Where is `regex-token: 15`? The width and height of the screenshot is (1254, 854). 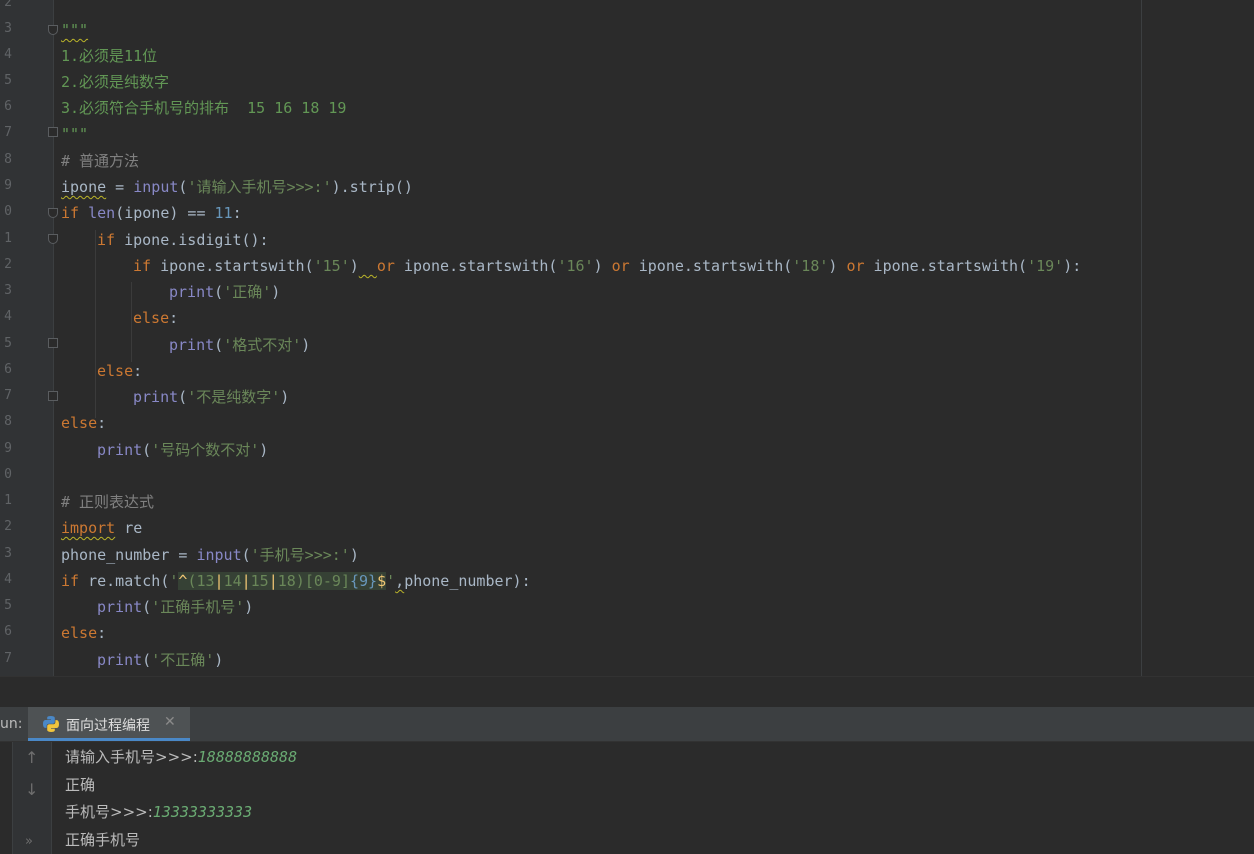 regex-token: 15 is located at coordinates (259, 581).